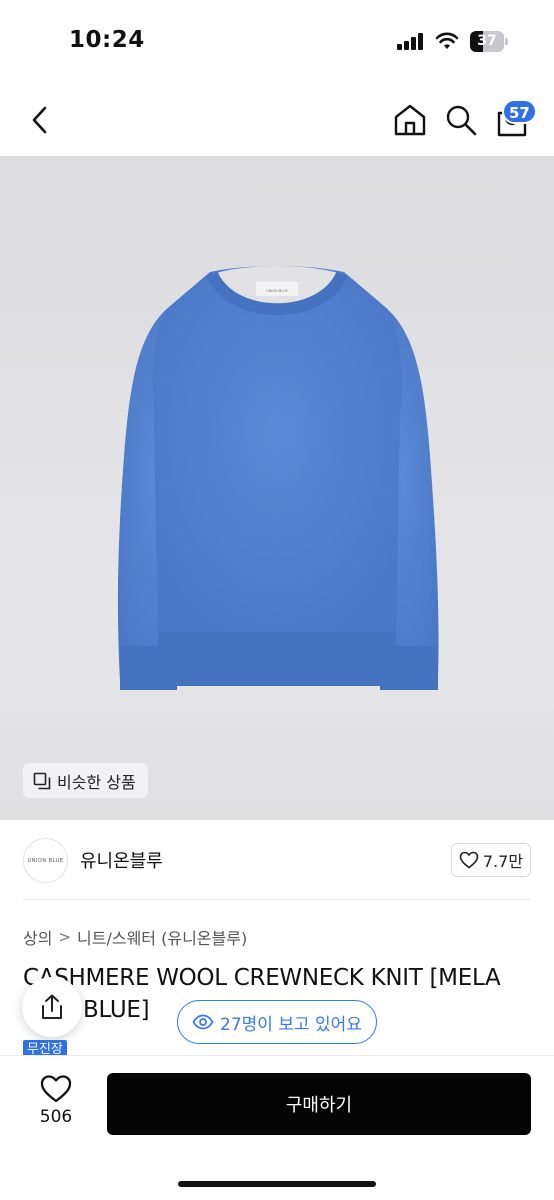  I want to click on share-icon, so click(52, 1006).